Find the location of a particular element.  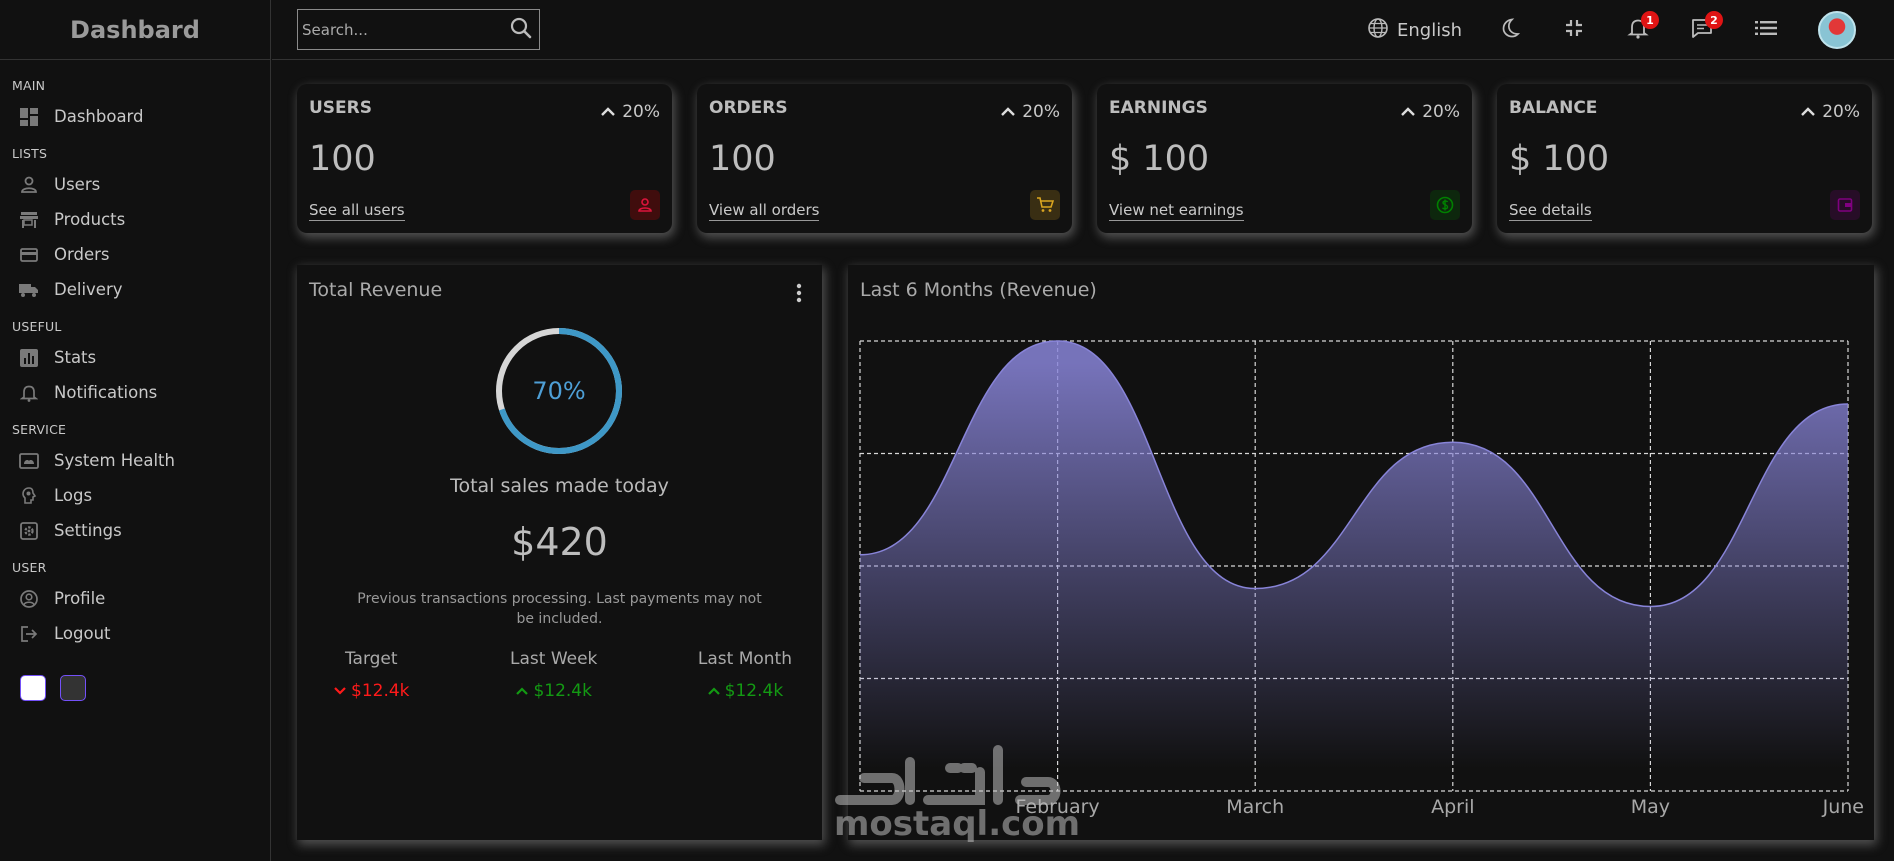

sidebar-item-label: Logs is located at coordinates (73, 495).